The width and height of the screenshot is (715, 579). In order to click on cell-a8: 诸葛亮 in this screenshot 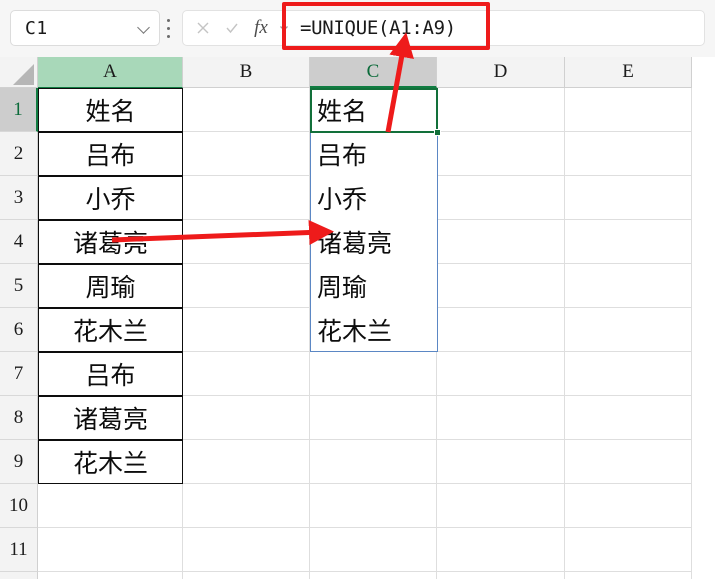, I will do `click(110, 418)`.